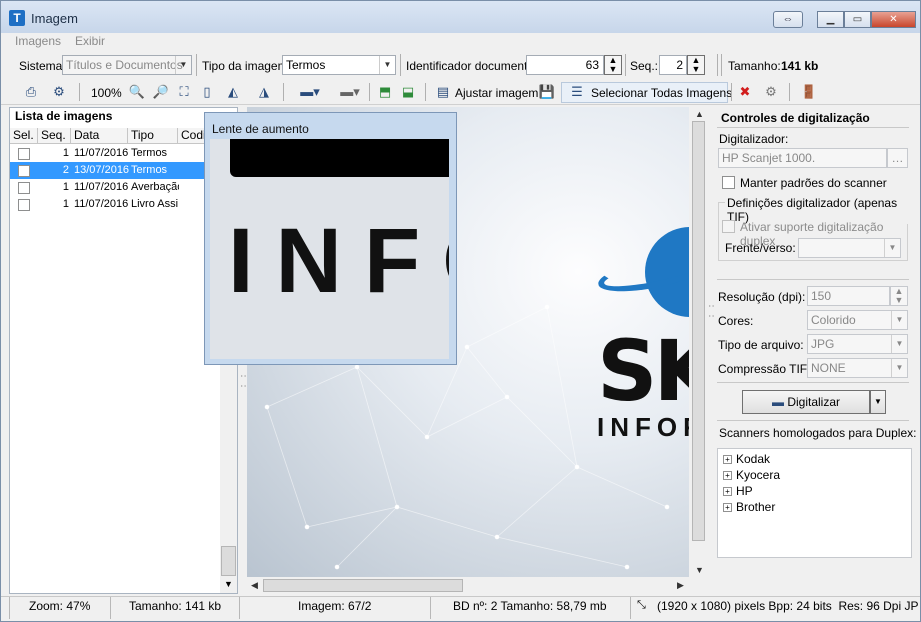  I want to click on row-seq: 1, so click(65, 153).